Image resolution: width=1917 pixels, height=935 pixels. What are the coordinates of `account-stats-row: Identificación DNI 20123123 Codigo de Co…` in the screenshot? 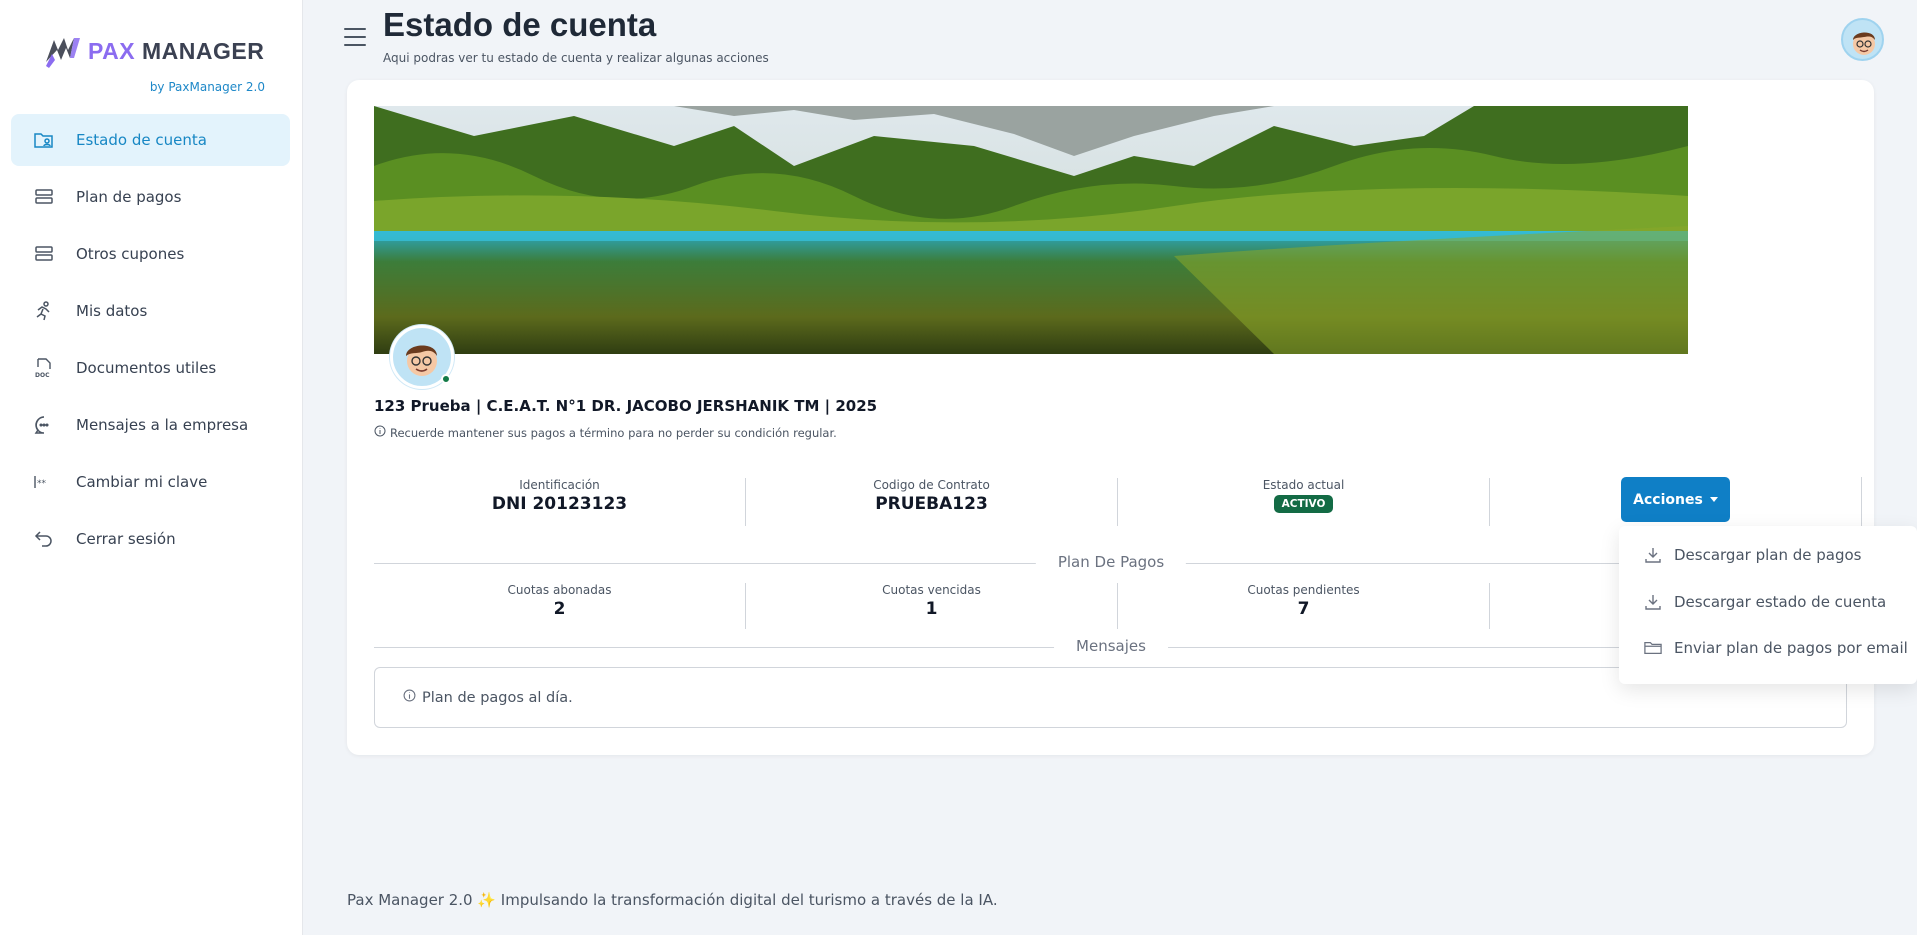 It's located at (1118, 501).